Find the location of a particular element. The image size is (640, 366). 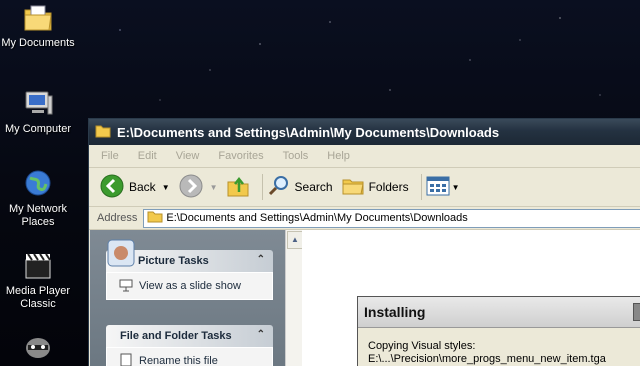

file-folder-tasks-panel: File and Folder Tasks ⌃ Rename this file is located at coordinates (189, 345).